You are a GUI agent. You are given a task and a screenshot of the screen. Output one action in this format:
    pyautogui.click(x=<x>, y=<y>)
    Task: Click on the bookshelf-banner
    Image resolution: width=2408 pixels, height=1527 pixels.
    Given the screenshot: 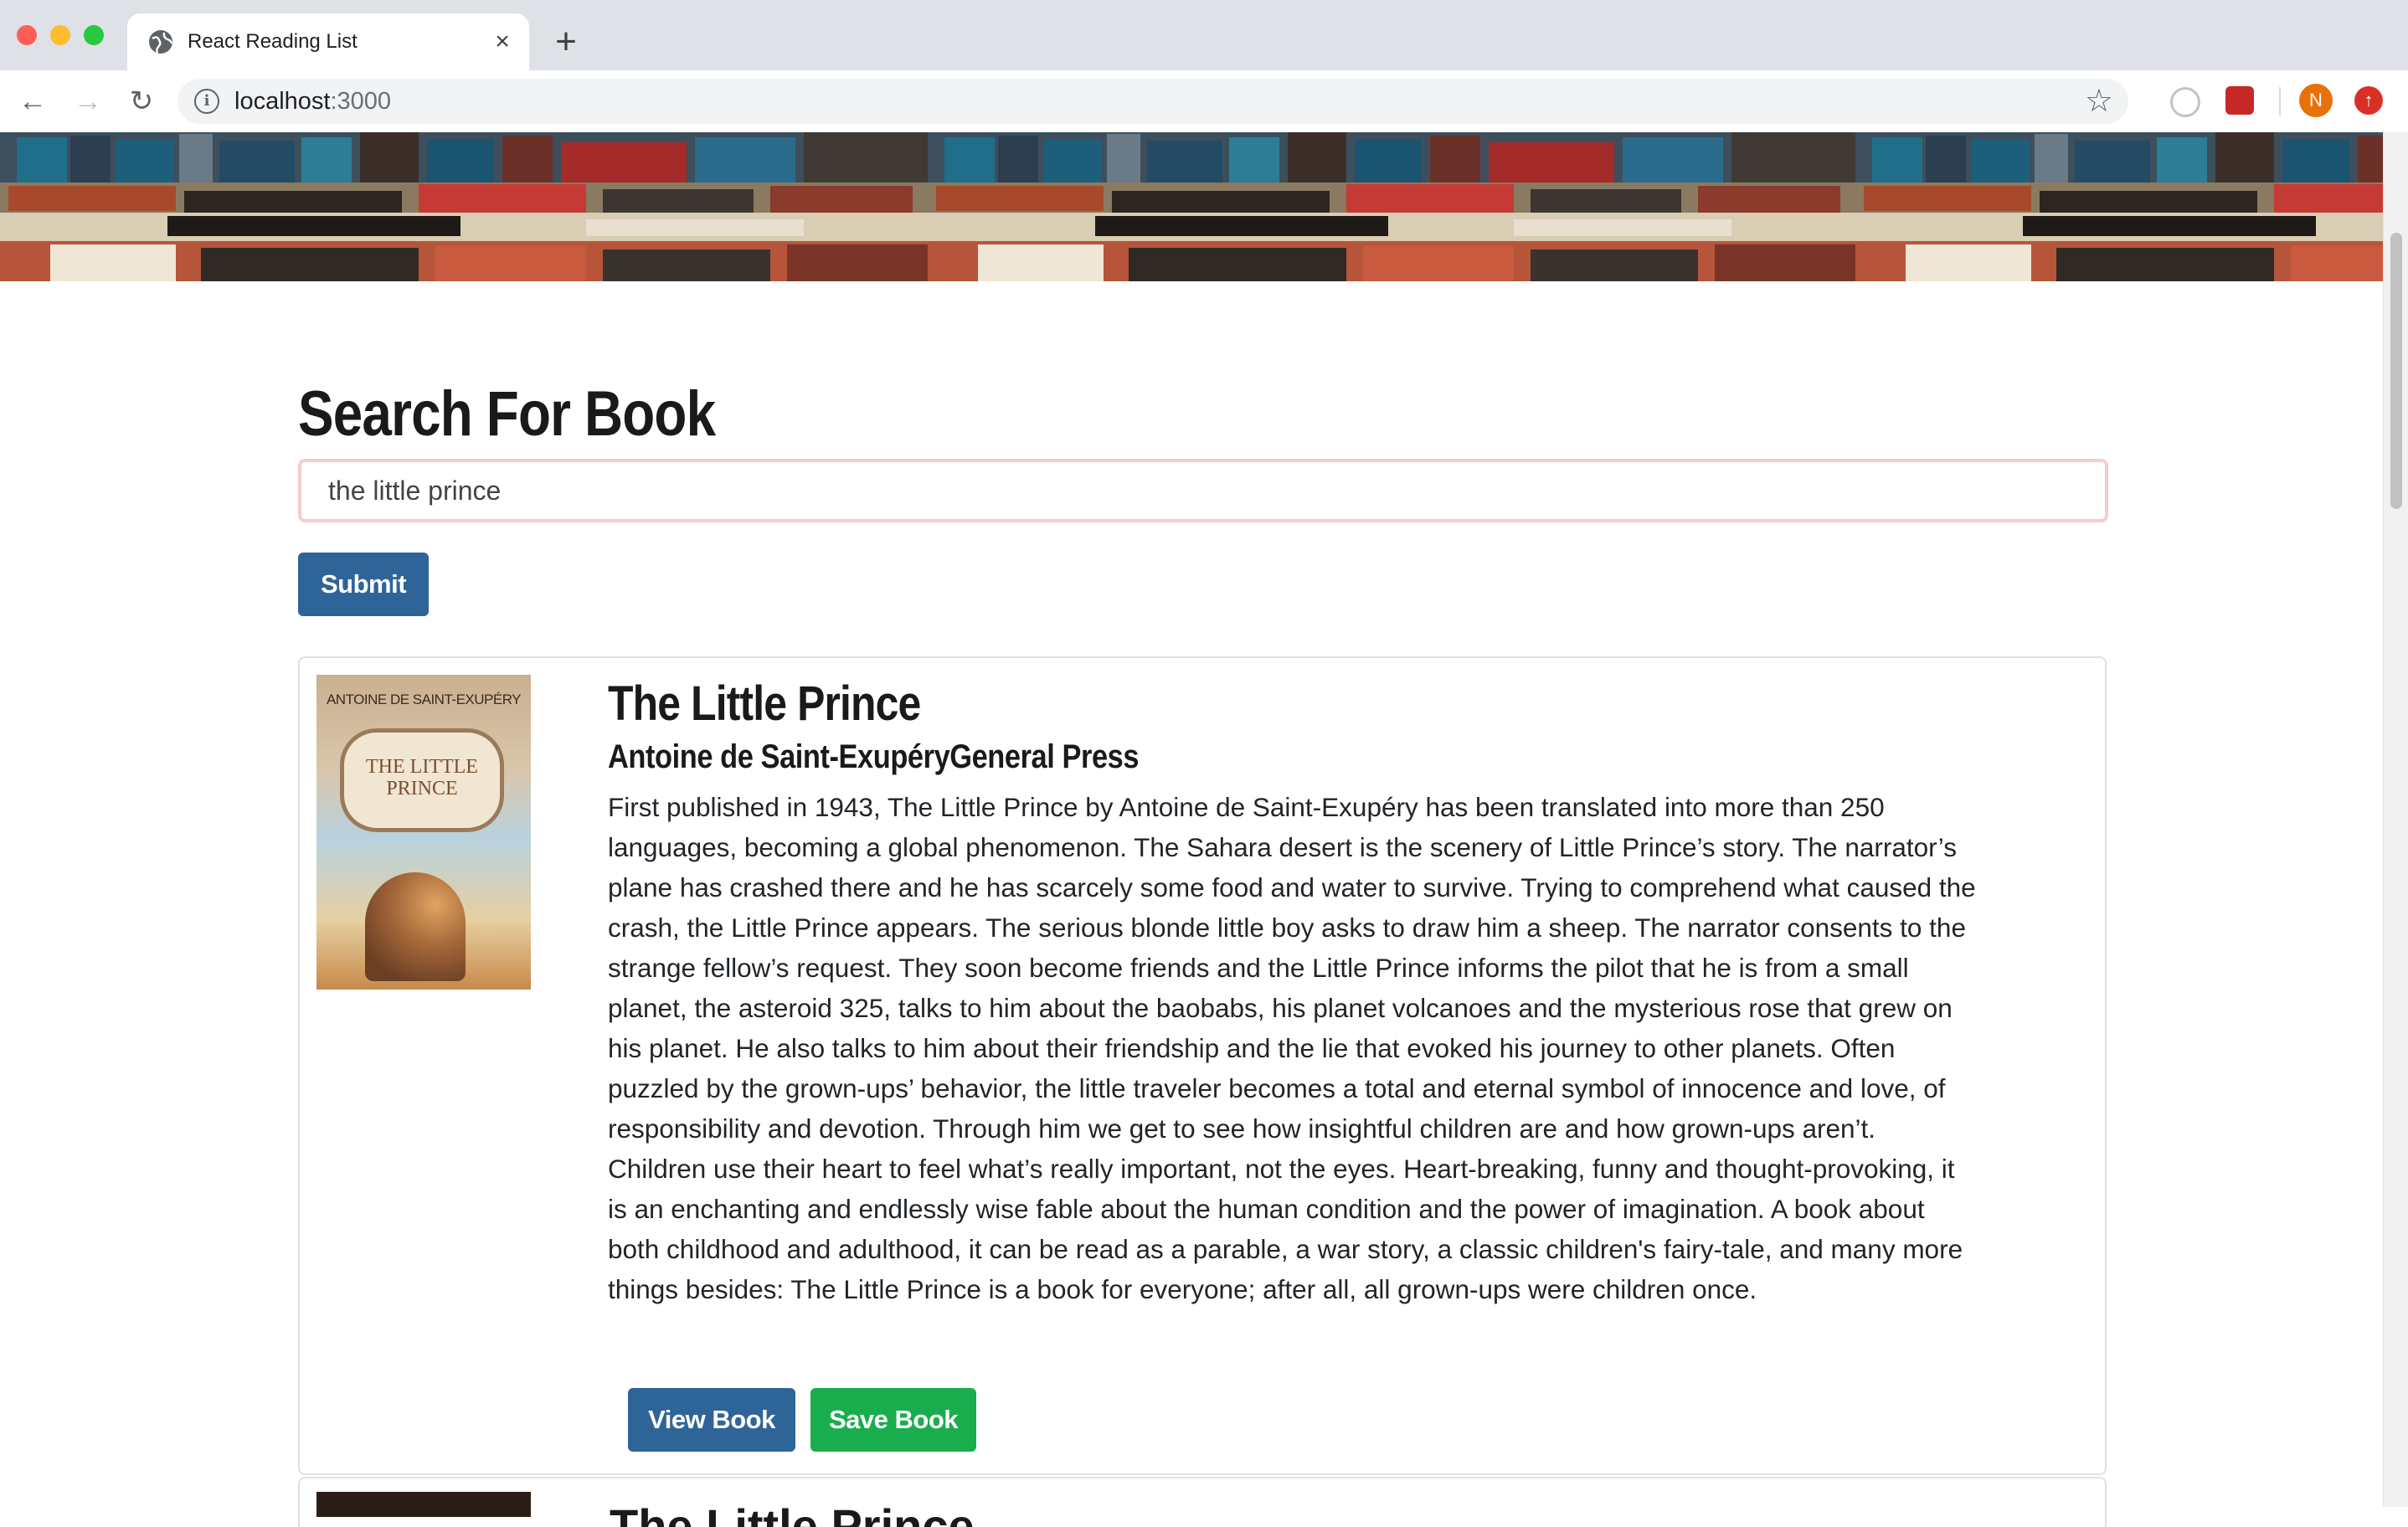 What is the action you would take?
    pyautogui.click(x=1191, y=207)
    